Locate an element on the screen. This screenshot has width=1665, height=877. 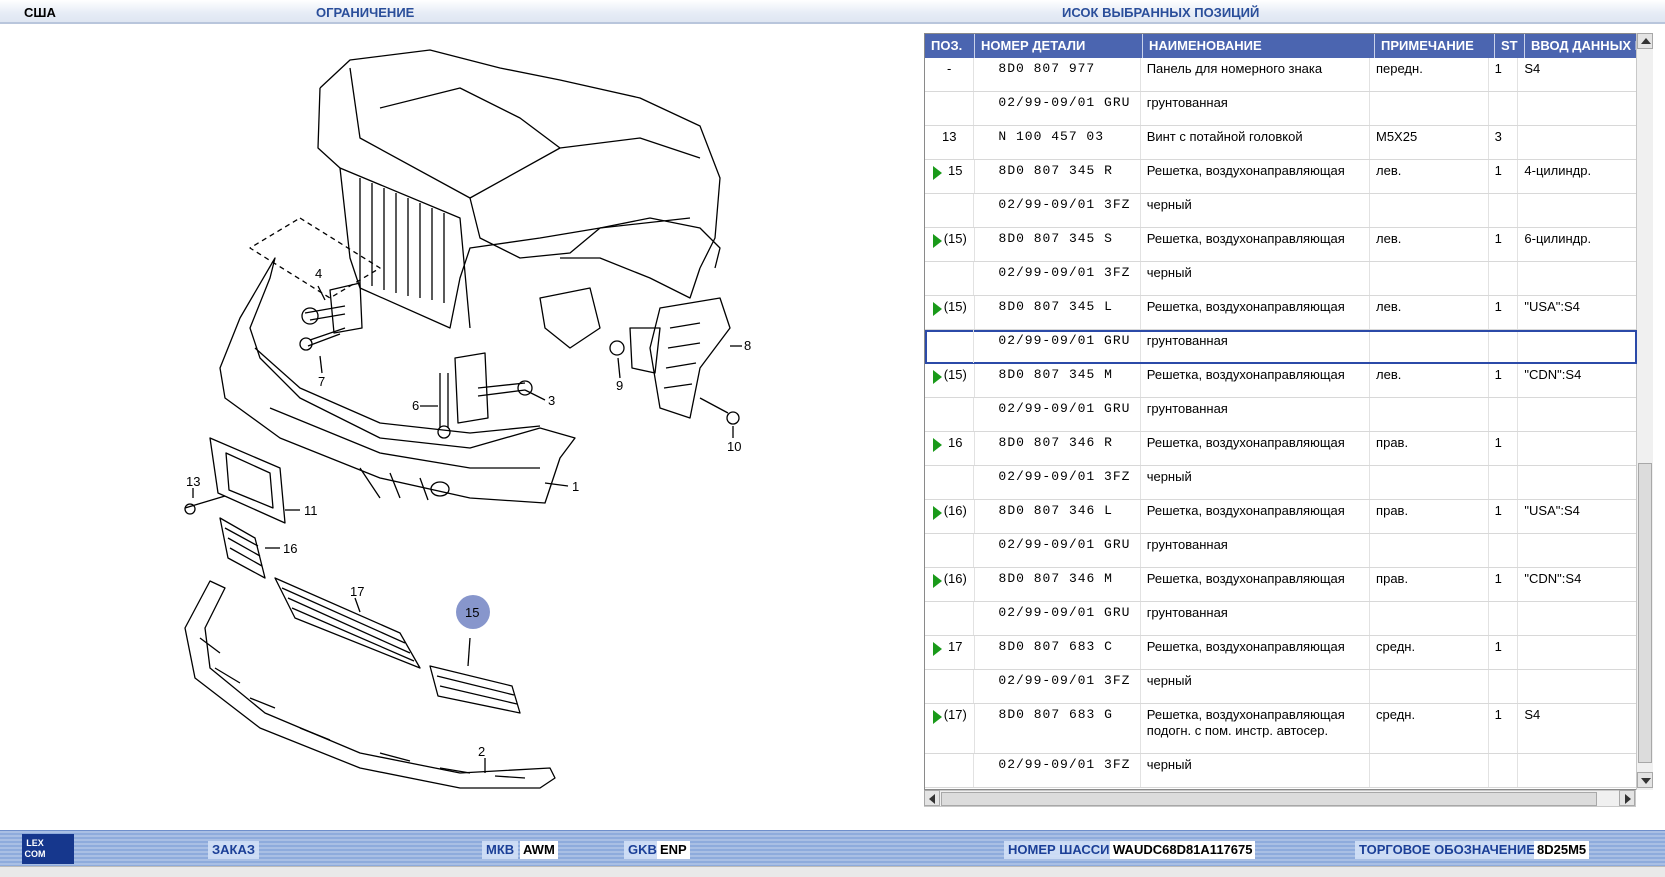
cell-data-input: 6-цилиндр. is located at coordinates (1578, 244).